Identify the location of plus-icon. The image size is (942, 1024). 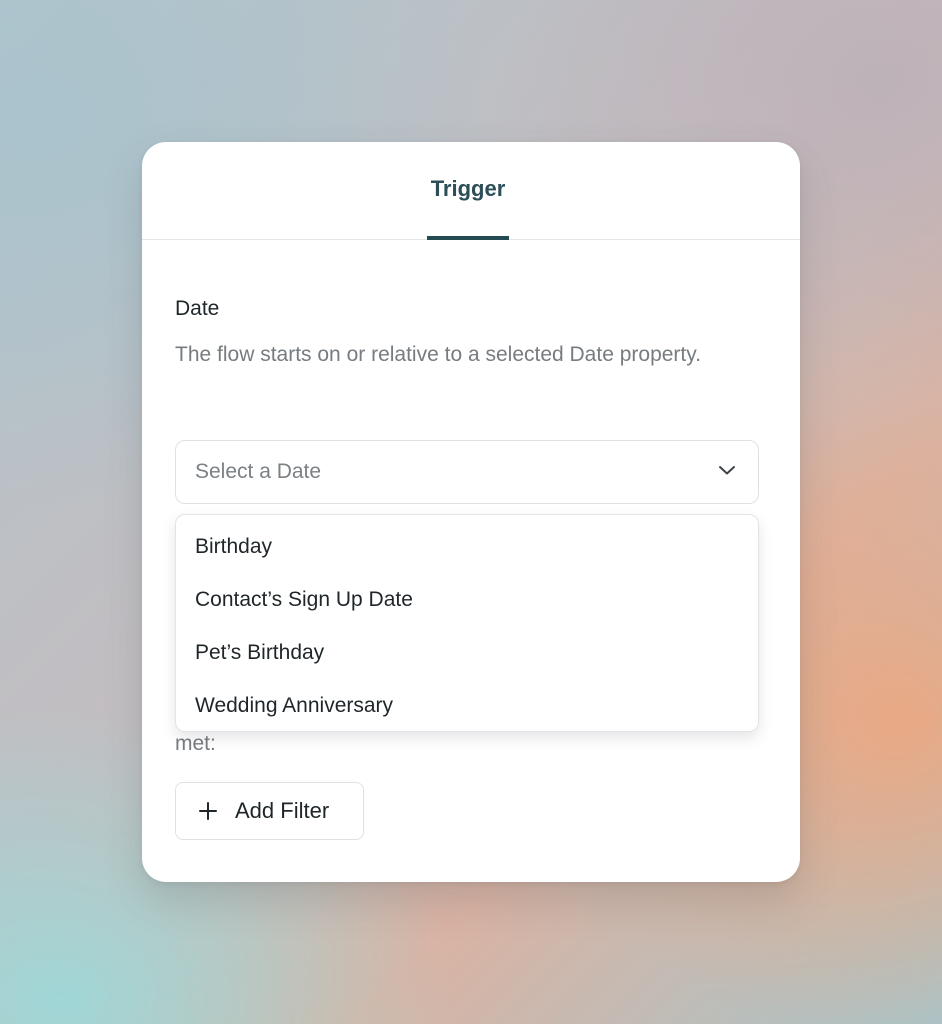
(208, 811).